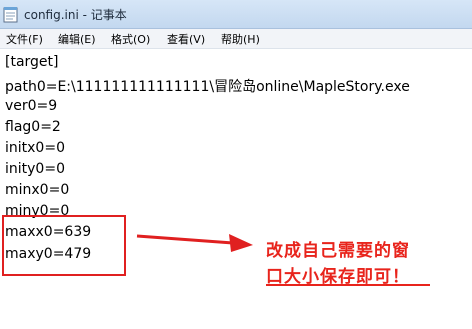 The width and height of the screenshot is (472, 329). Describe the element at coordinates (10, 15) in the screenshot. I see `notepad-icon` at that location.